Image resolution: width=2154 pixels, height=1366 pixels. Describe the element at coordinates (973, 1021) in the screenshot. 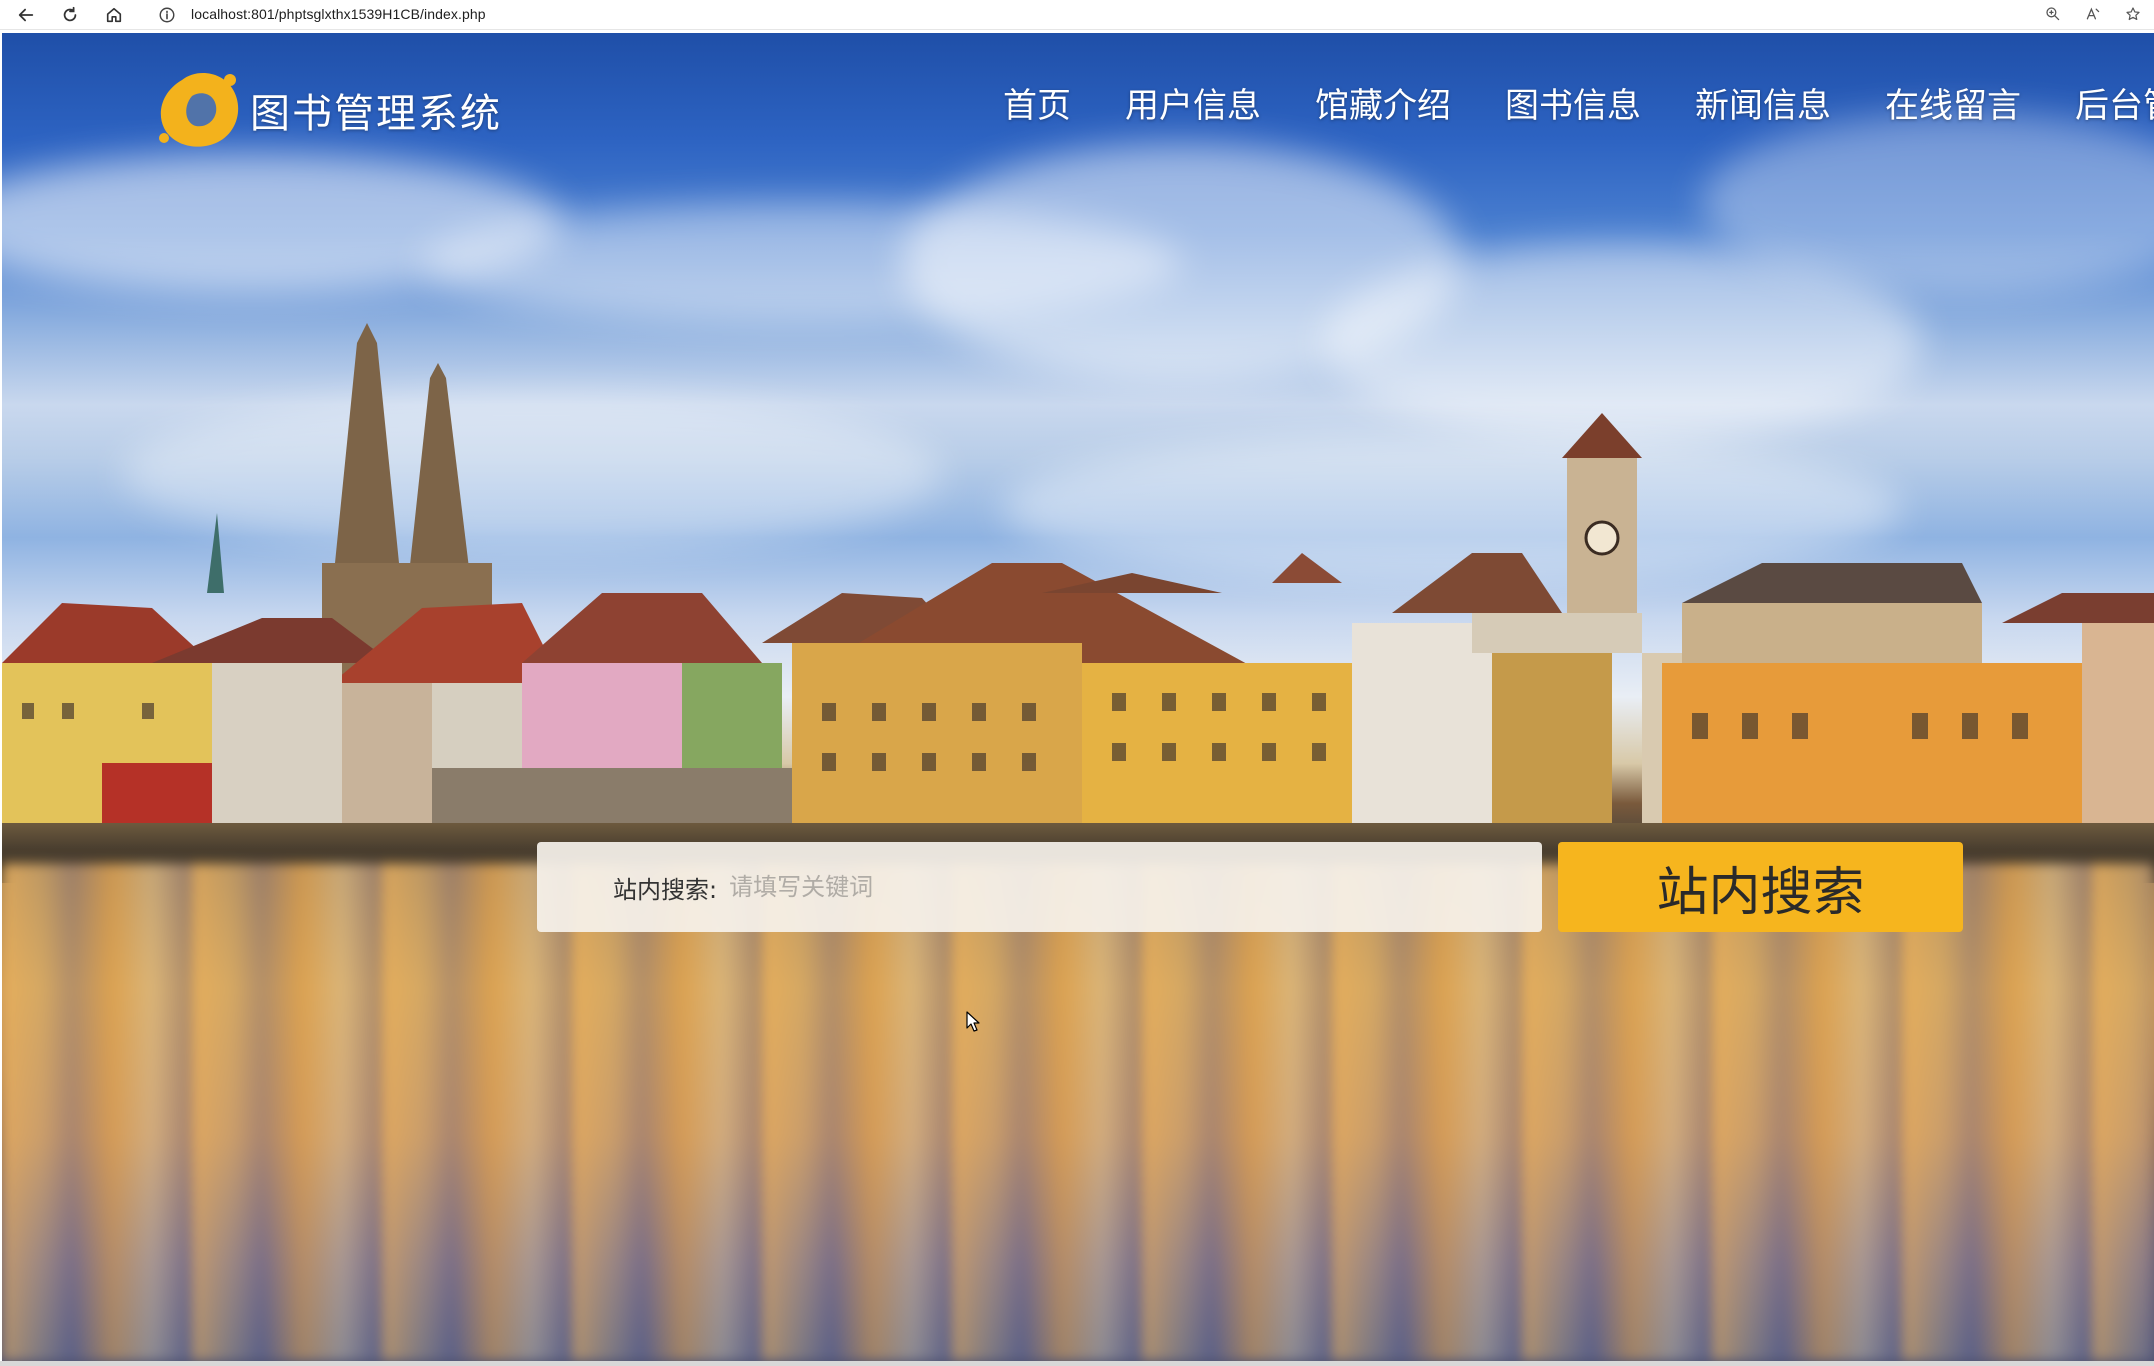

I see `mouse-cursor-icon` at that location.